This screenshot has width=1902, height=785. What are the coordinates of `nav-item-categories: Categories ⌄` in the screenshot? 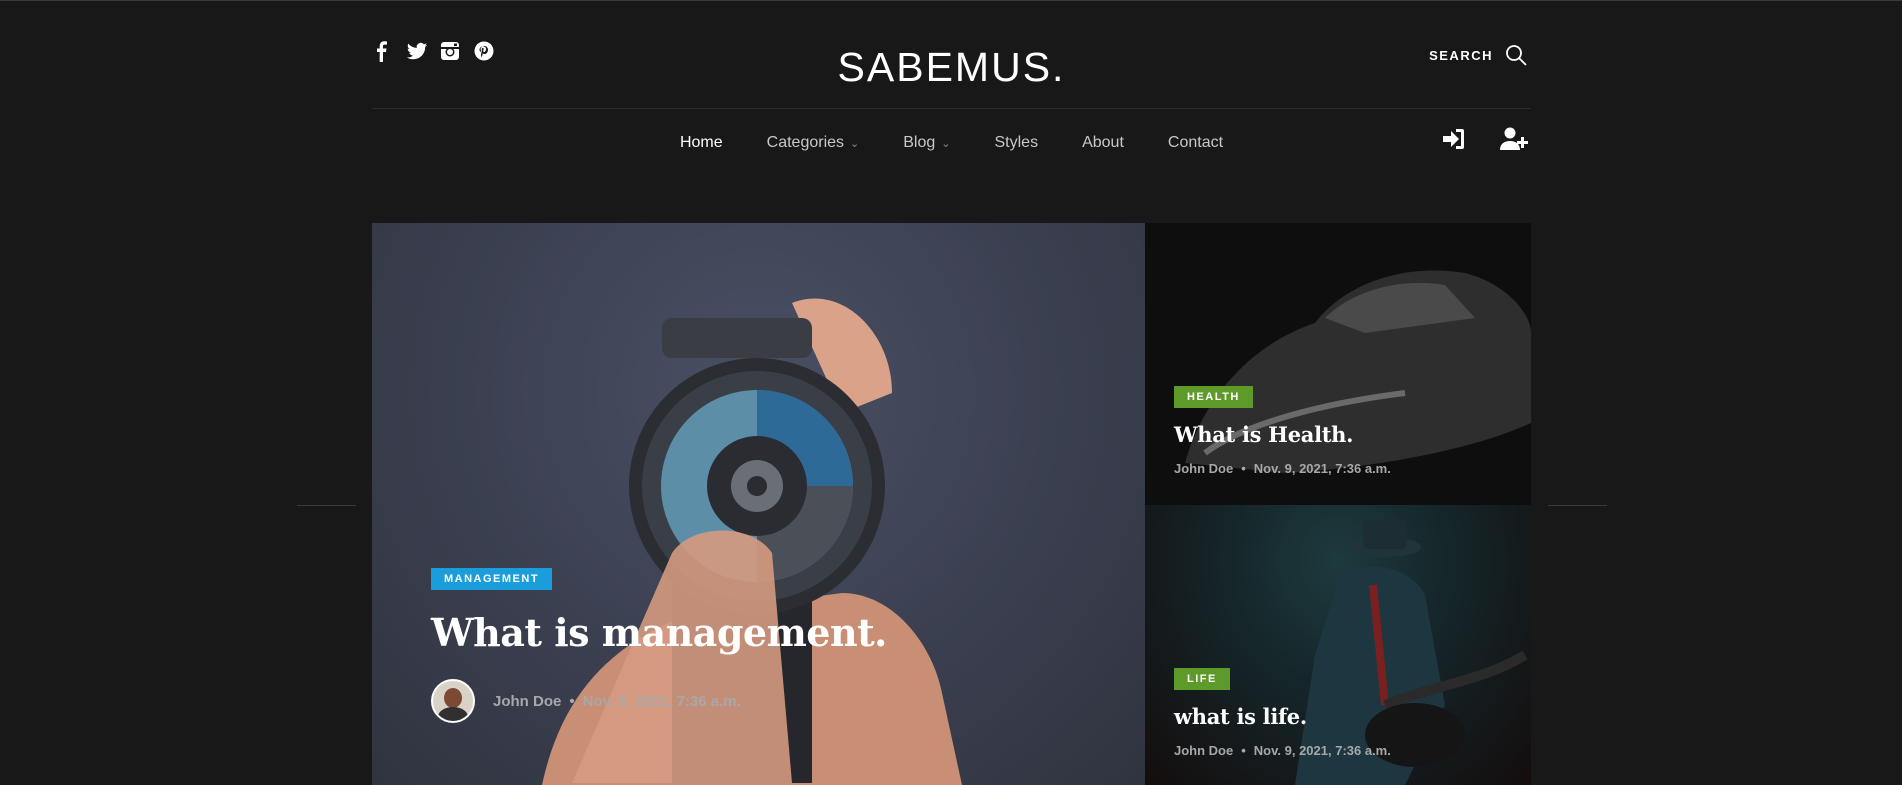 It's located at (813, 143).